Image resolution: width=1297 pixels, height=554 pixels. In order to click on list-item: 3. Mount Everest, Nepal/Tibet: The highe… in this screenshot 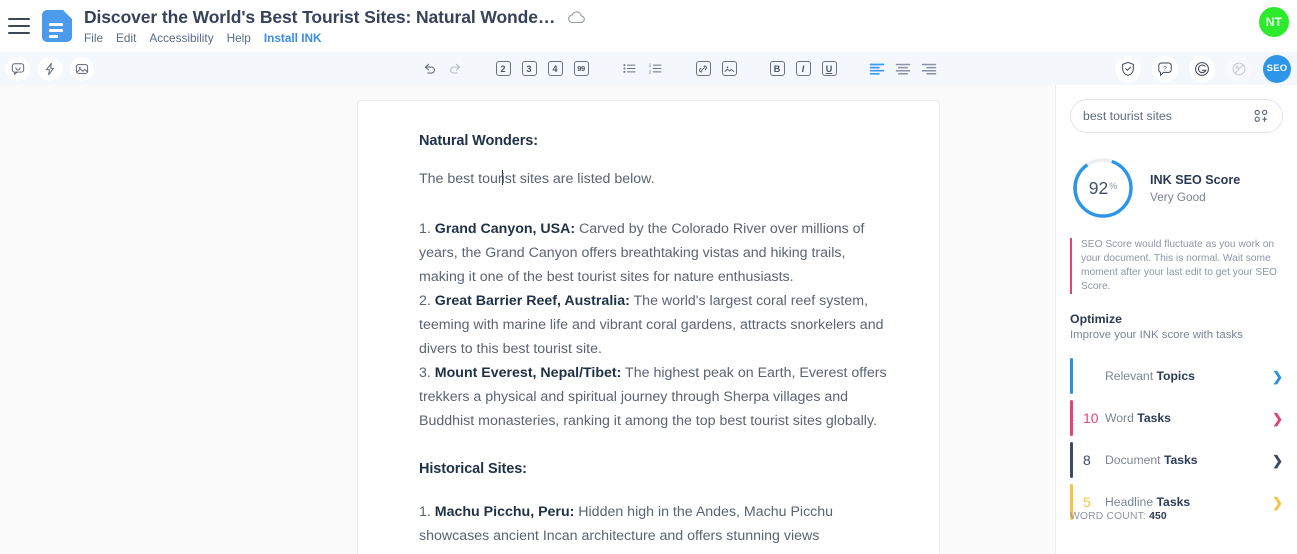, I will do `click(656, 397)`.